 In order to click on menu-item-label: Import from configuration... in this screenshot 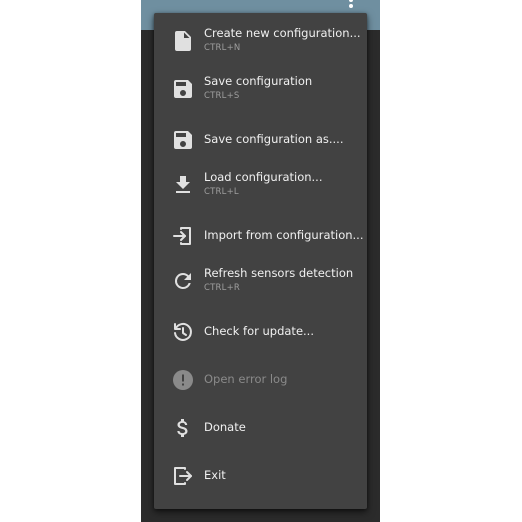, I will do `click(284, 235)`.